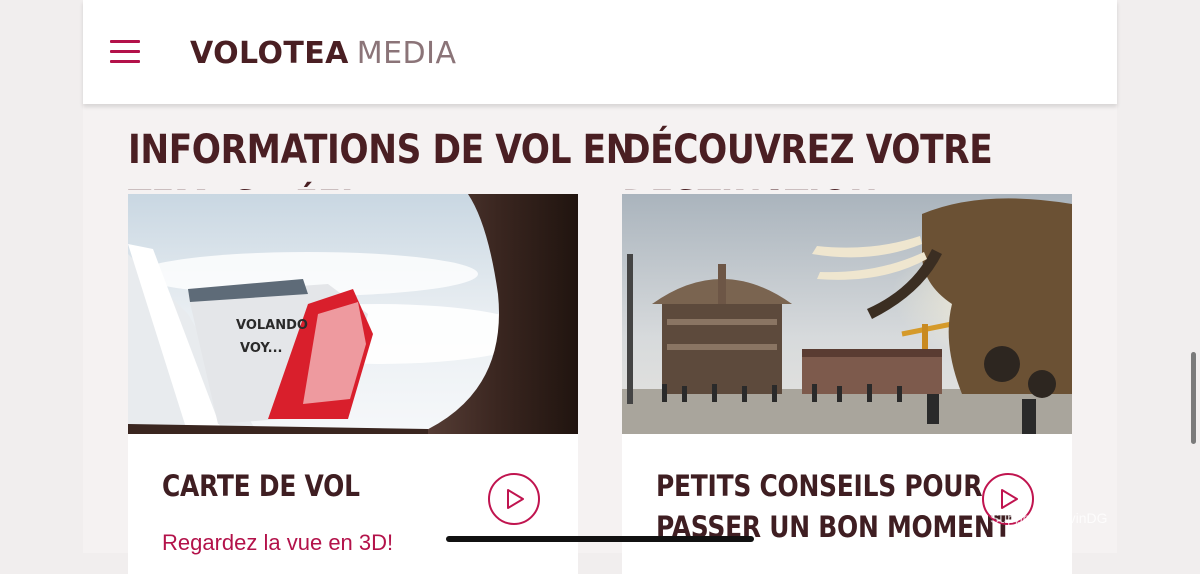 This screenshot has width=1200, height=574. What do you see at coordinates (406, 53) in the screenshot?
I see `logo-sub-text: MEDIA` at bounding box center [406, 53].